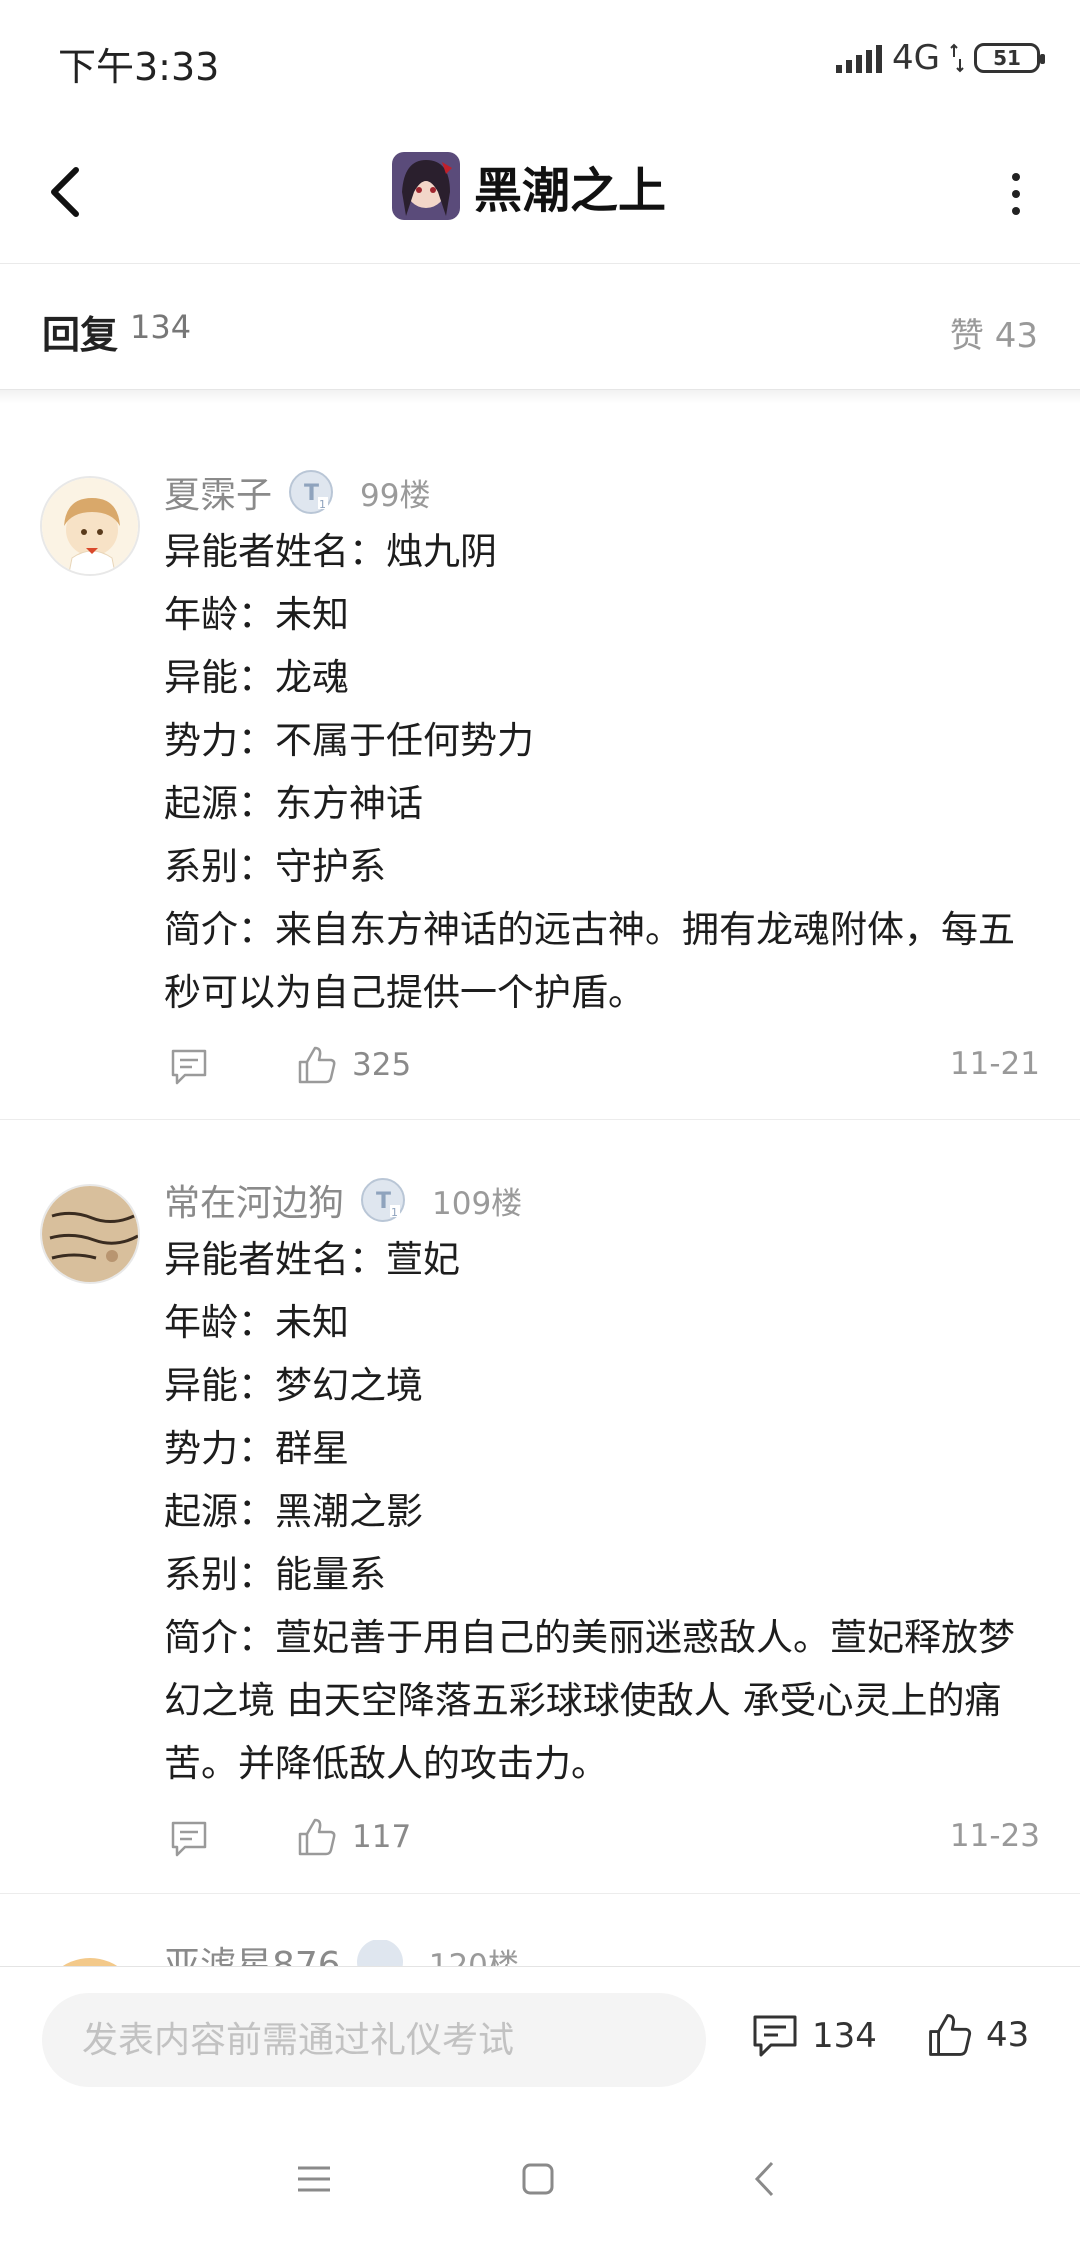  I want to click on post-line: 简介：来自东方神话的远古神。拥有龙魂附体，每五秒可以为自己提供一个护盾。, so click(589, 961).